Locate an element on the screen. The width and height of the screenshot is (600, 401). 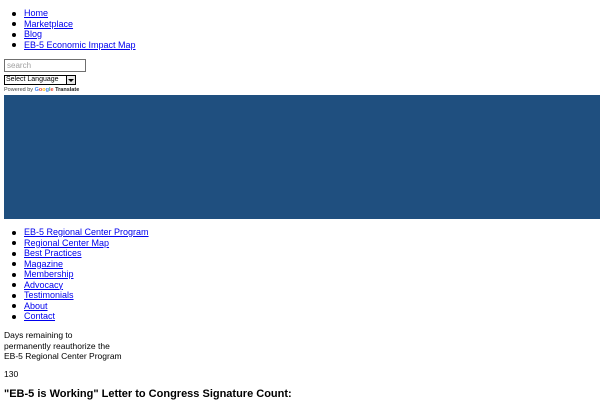
main-nav-item-rc-map: Regional Center Map is located at coordinates (74, 243).